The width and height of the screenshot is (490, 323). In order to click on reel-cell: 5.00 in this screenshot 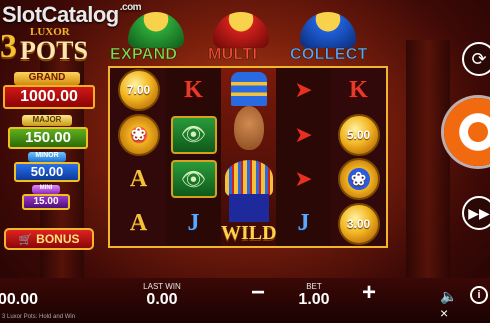, I will do `click(358, 135)`.